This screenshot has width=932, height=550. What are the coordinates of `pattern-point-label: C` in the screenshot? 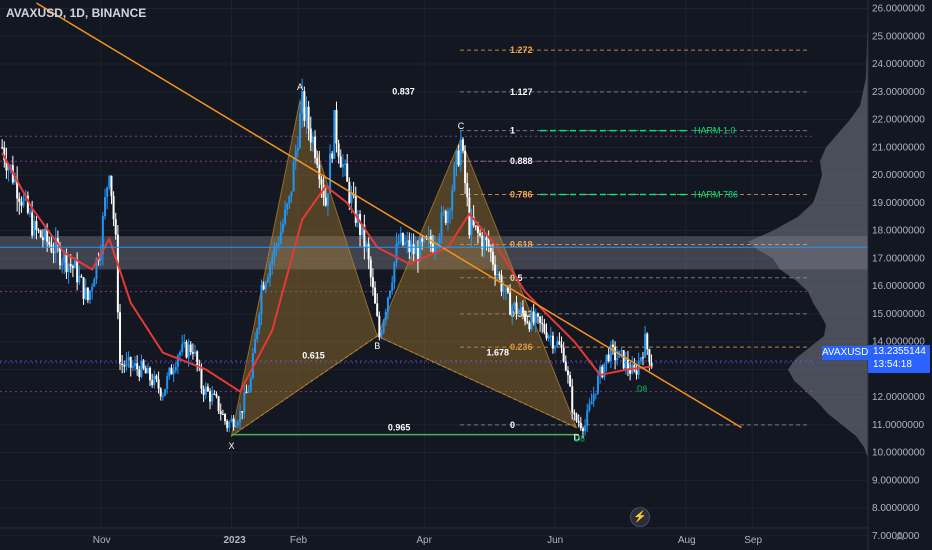 It's located at (461, 126).